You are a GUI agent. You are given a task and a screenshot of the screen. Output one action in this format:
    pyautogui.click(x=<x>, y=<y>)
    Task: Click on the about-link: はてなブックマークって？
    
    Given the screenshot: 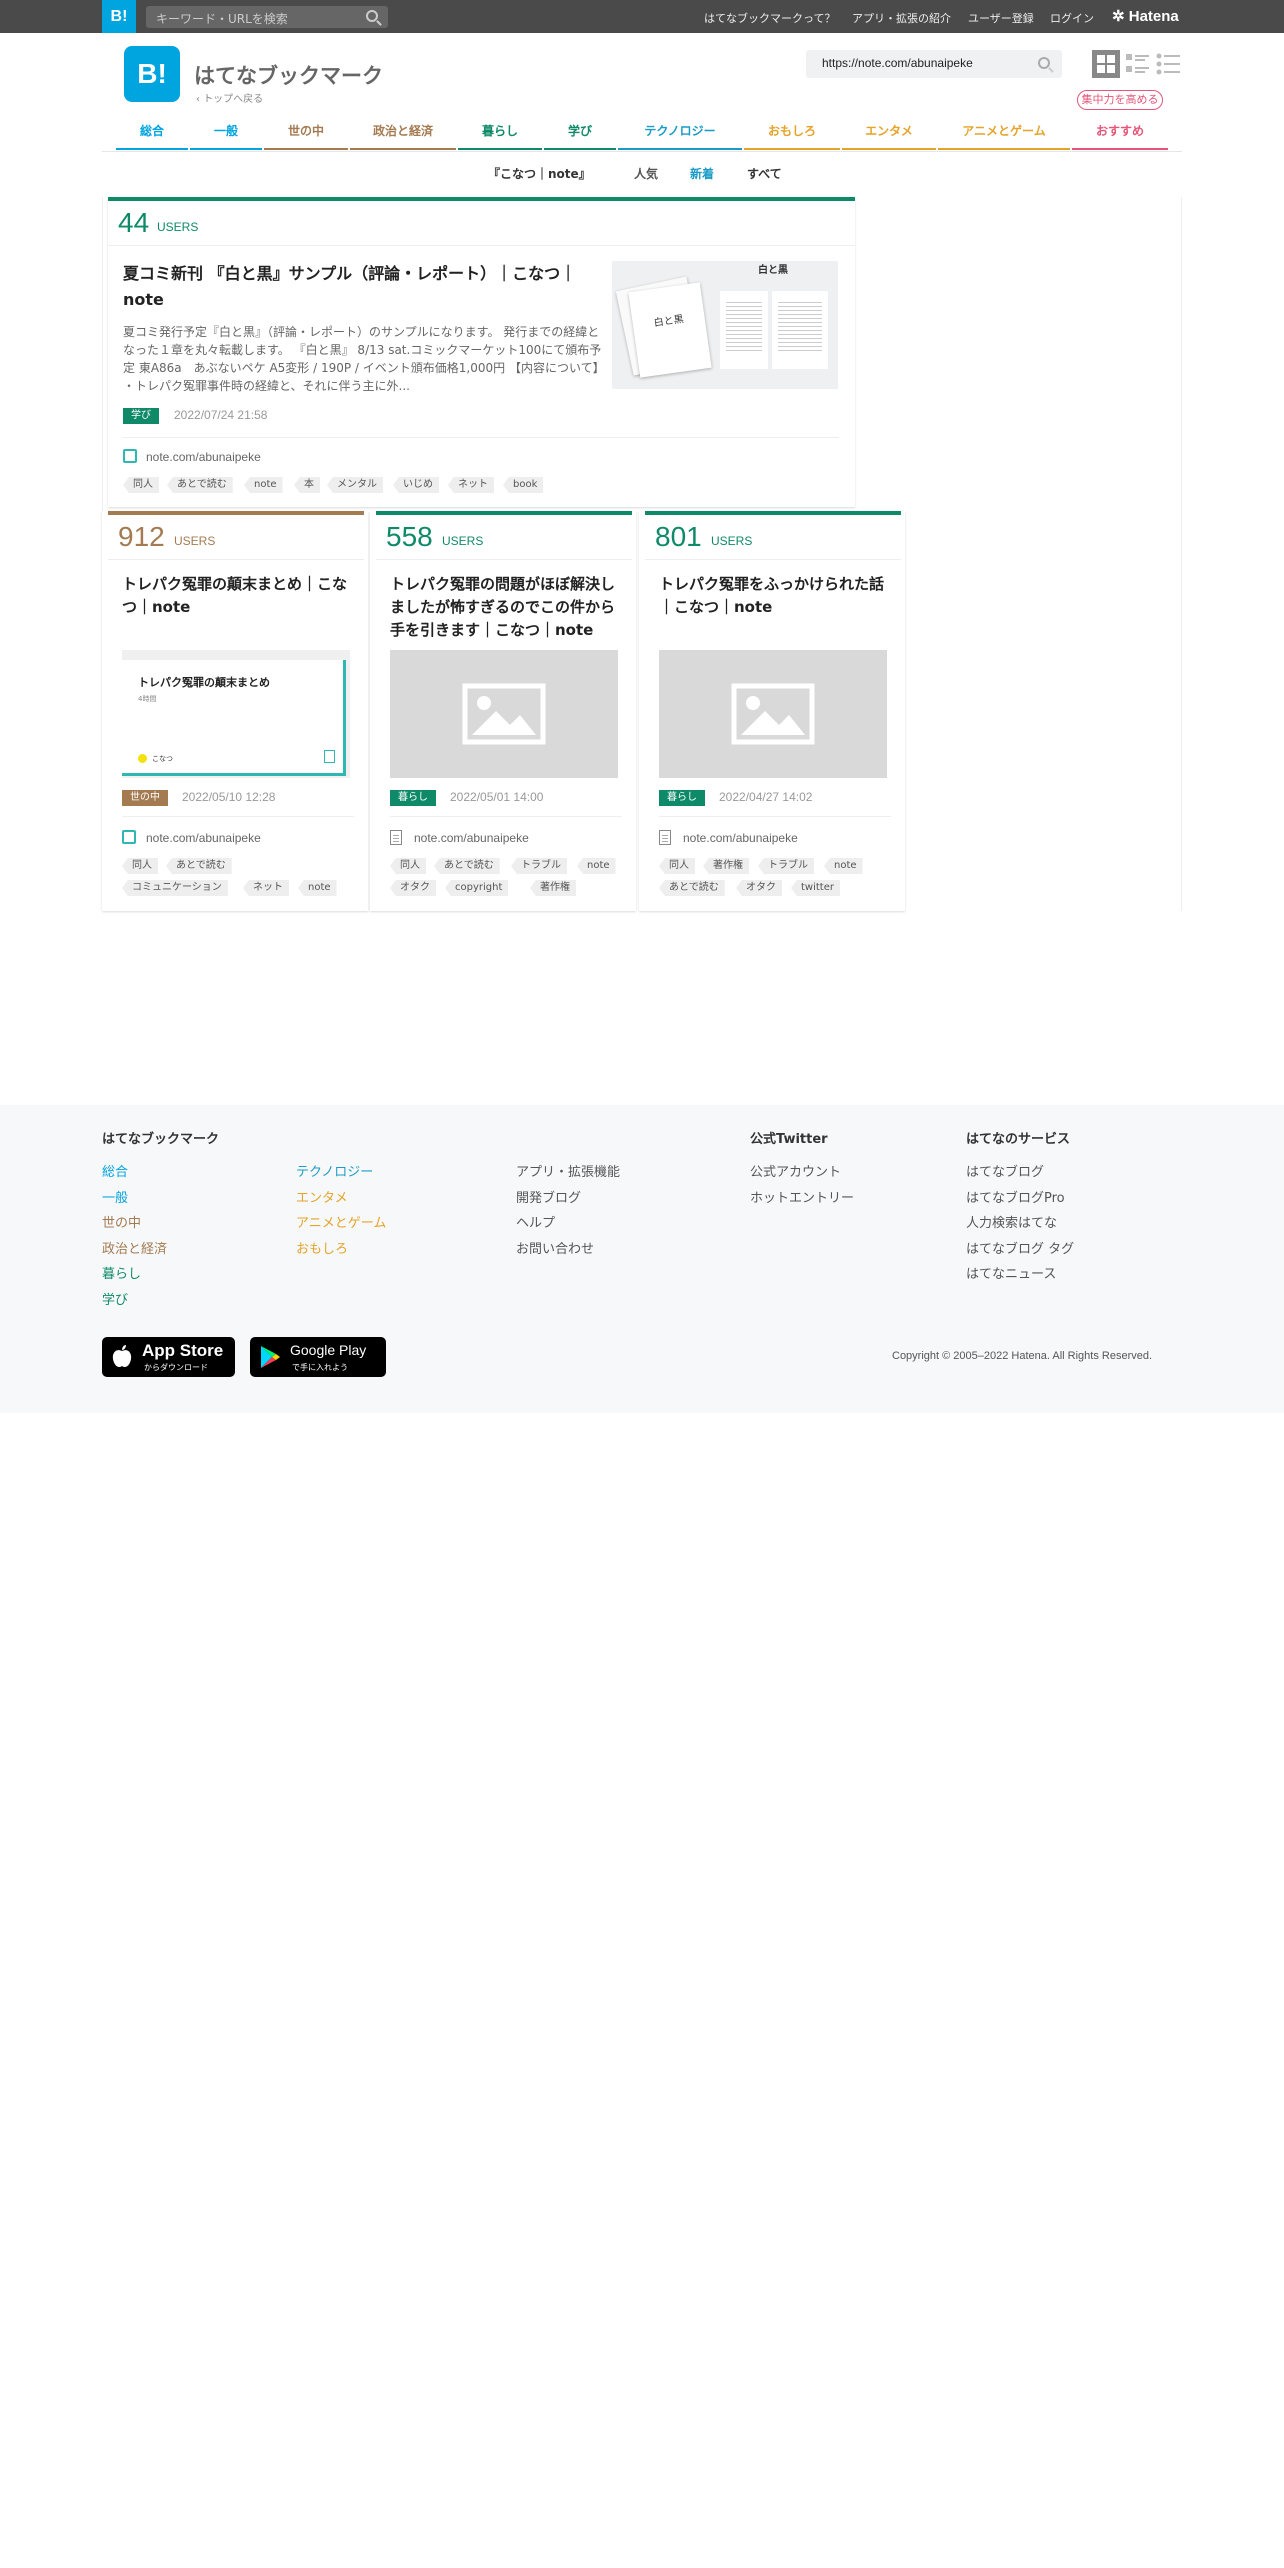 What is the action you would take?
    pyautogui.click(x=769, y=18)
    